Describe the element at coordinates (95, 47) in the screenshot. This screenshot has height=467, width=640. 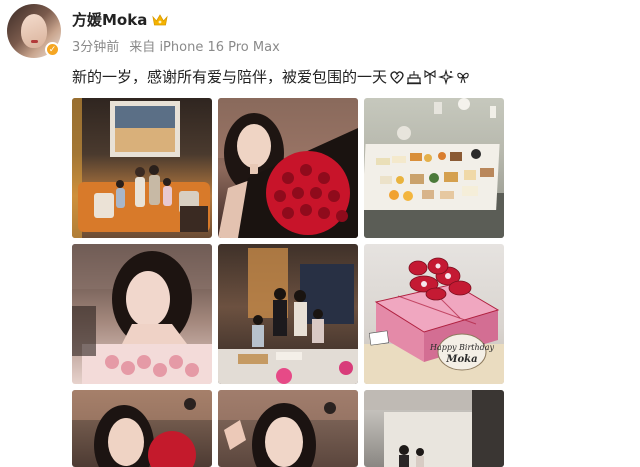
I see `post-time: 3分钟前` at that location.